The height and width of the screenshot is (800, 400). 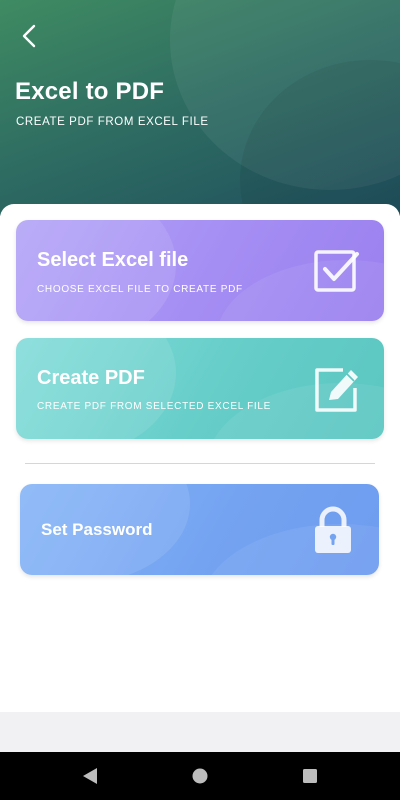 What do you see at coordinates (199, 529) in the screenshot?
I see `set-password-button: Set Password` at bounding box center [199, 529].